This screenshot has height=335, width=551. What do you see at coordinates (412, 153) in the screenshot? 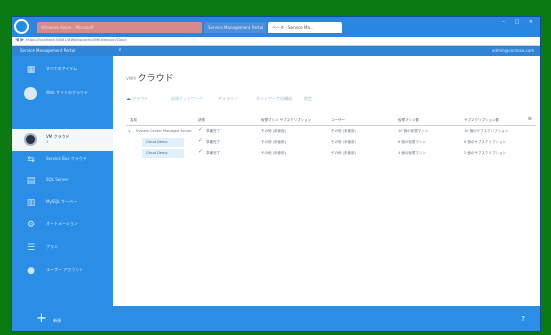
I see `cell-vm-count: 4 個の仮想マシン` at bounding box center [412, 153].